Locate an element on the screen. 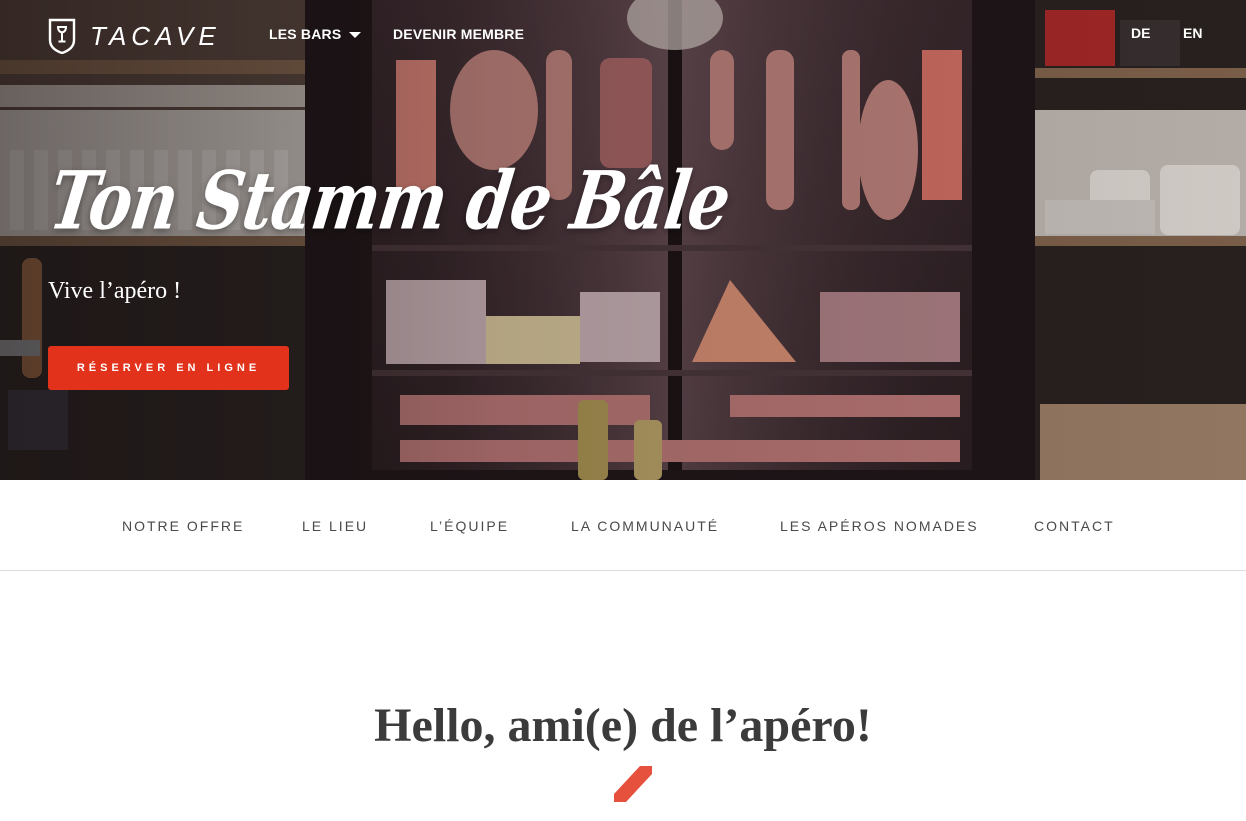  subnav-item-aperos-nomades: LES APÉROS NOMADES is located at coordinates (879, 526).